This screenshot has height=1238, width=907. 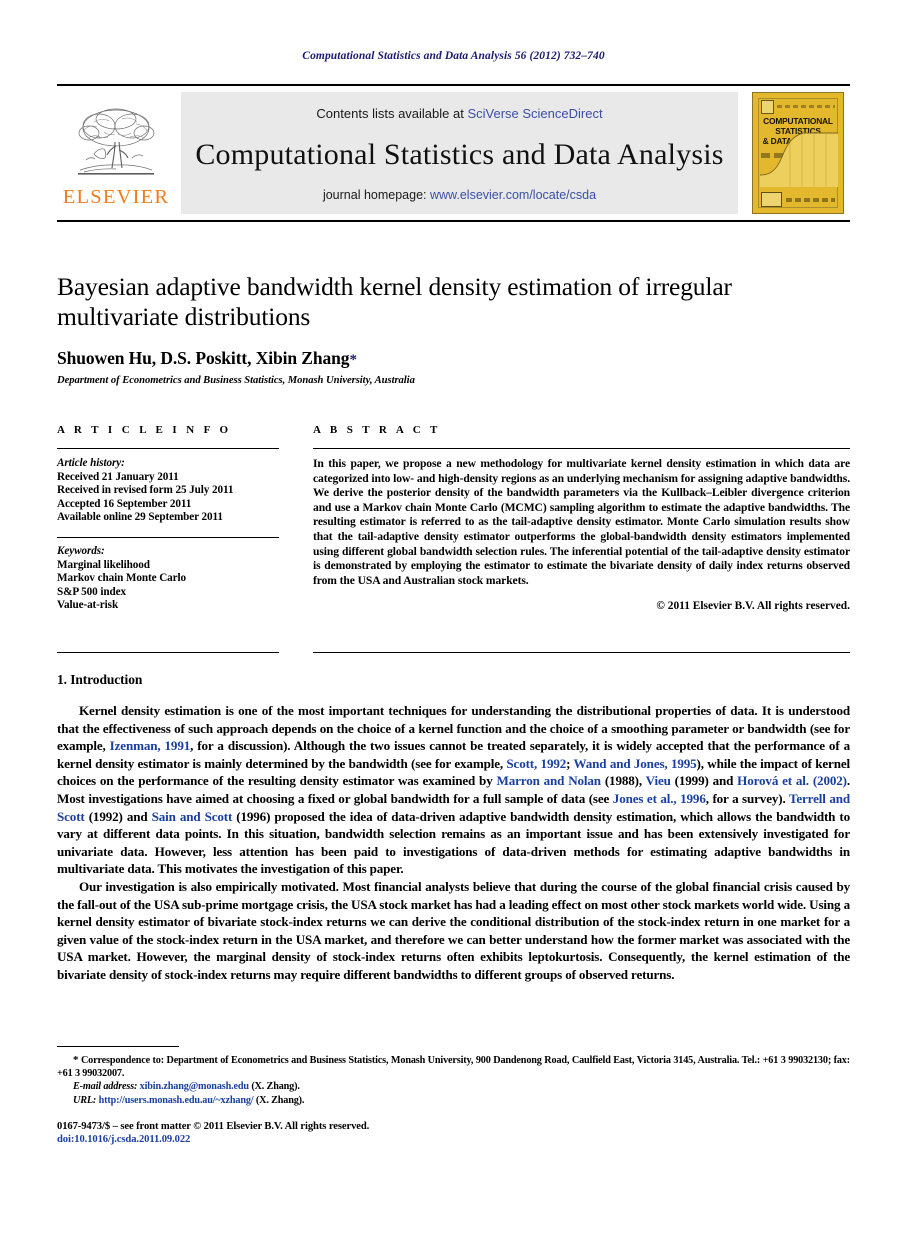 What do you see at coordinates (792, 780) in the screenshot?
I see `citation-horova-2002: Horová et al. (2002)` at bounding box center [792, 780].